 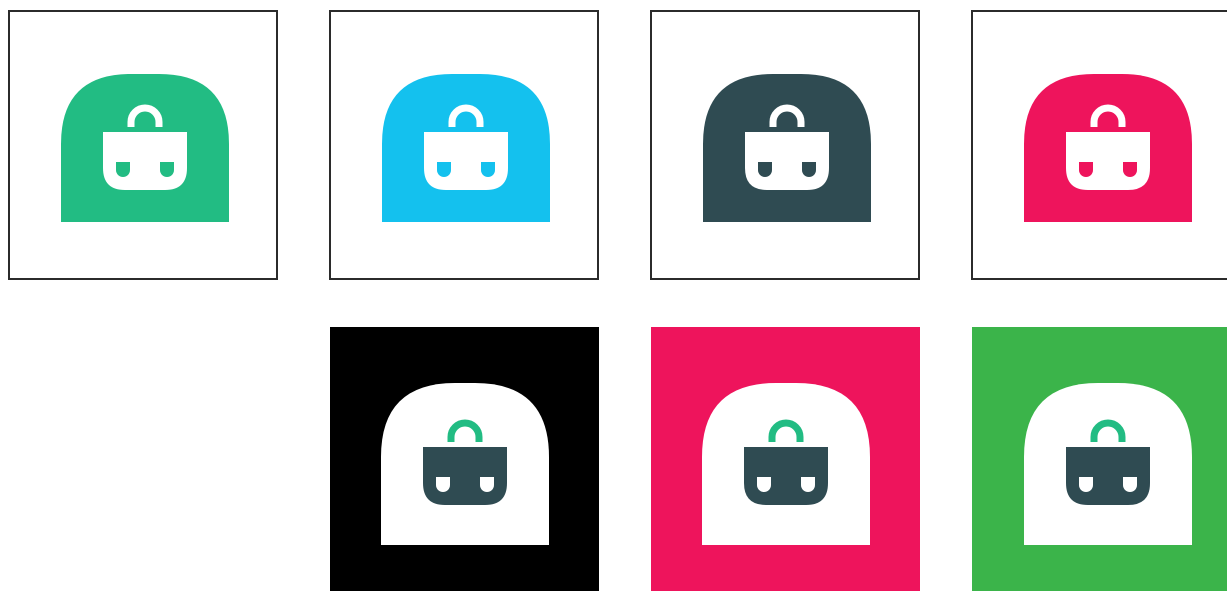 I want to click on logo-tile-on-green, so click(x=1099, y=459).